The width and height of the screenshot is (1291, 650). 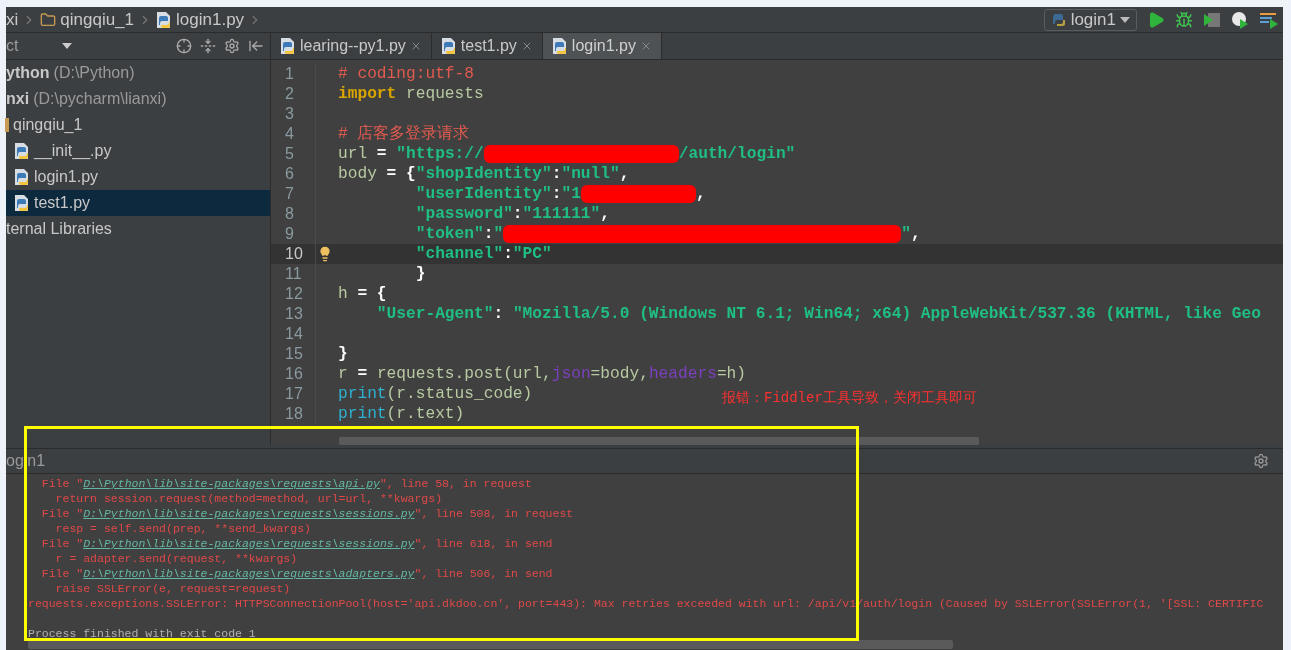 I want to click on code-token: "password", so click(x=463, y=214).